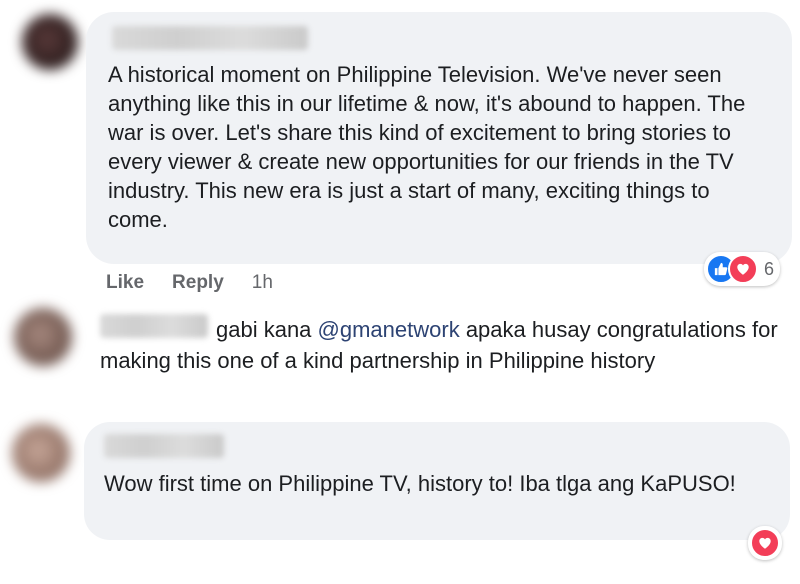  I want to click on reaction-count: 6, so click(769, 268).